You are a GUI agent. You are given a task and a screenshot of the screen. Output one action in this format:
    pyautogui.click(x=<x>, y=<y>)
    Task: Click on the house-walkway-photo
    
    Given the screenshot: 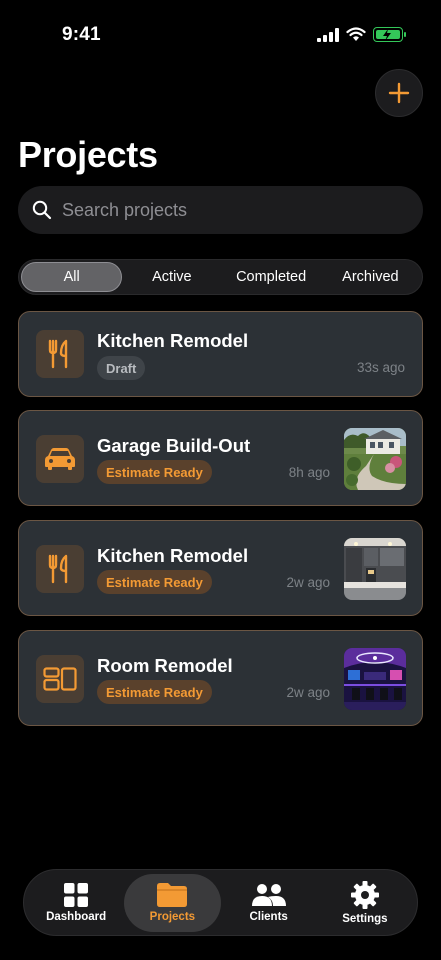 What is the action you would take?
    pyautogui.click(x=375, y=459)
    